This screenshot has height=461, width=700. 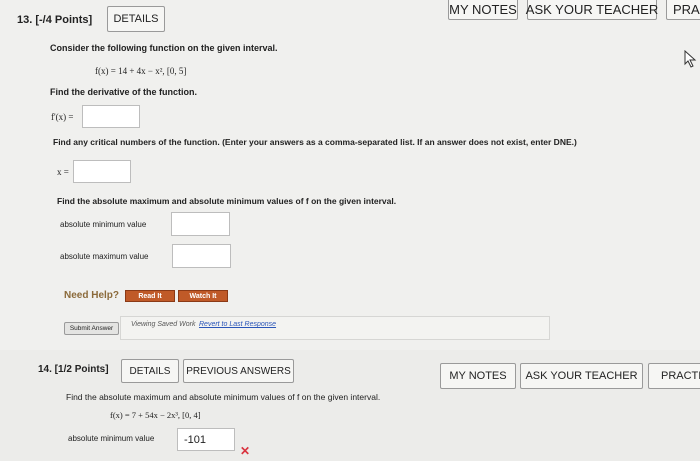 I want to click on critical-numbers-input, so click(x=102, y=171).